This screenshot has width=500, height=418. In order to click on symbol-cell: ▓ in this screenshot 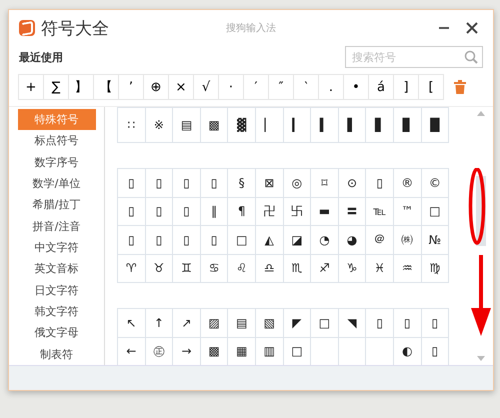, I will do `click(241, 125)`.